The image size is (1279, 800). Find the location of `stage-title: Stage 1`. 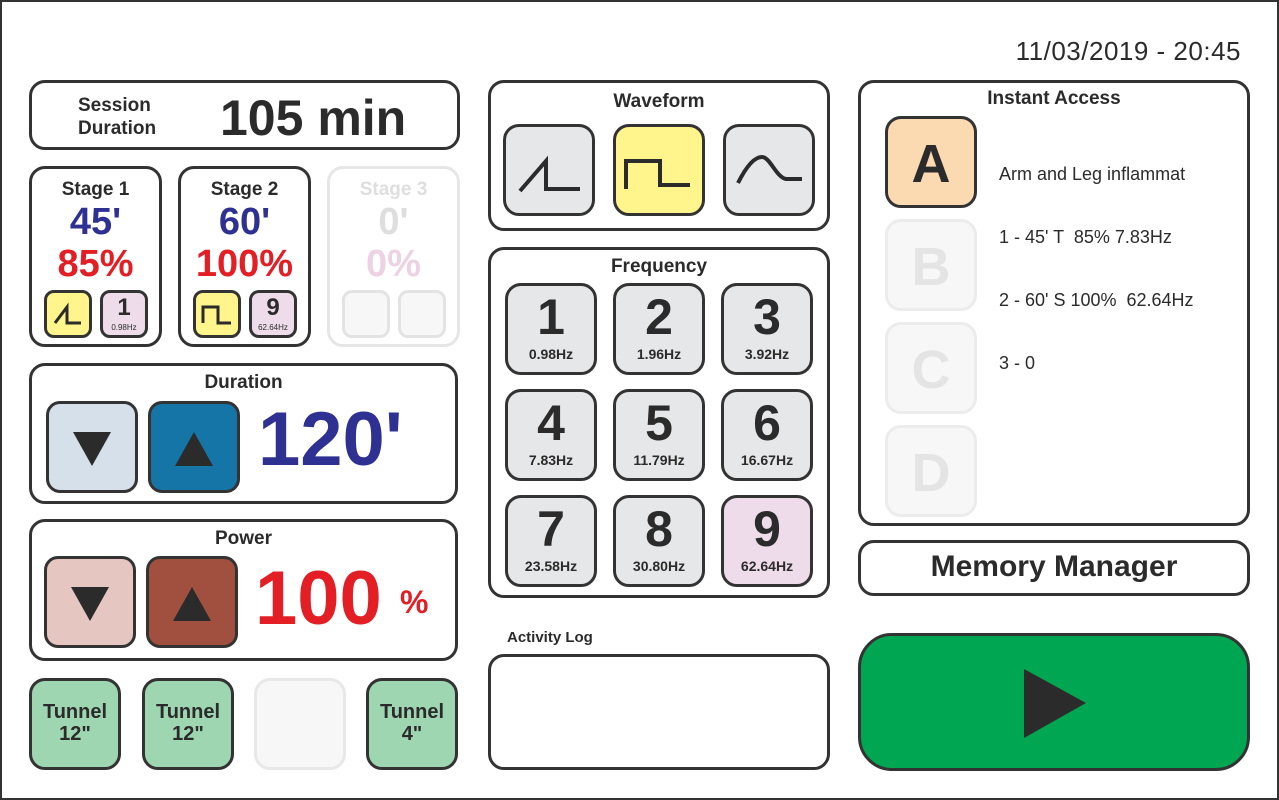

stage-title: Stage 1 is located at coordinates (95, 189).